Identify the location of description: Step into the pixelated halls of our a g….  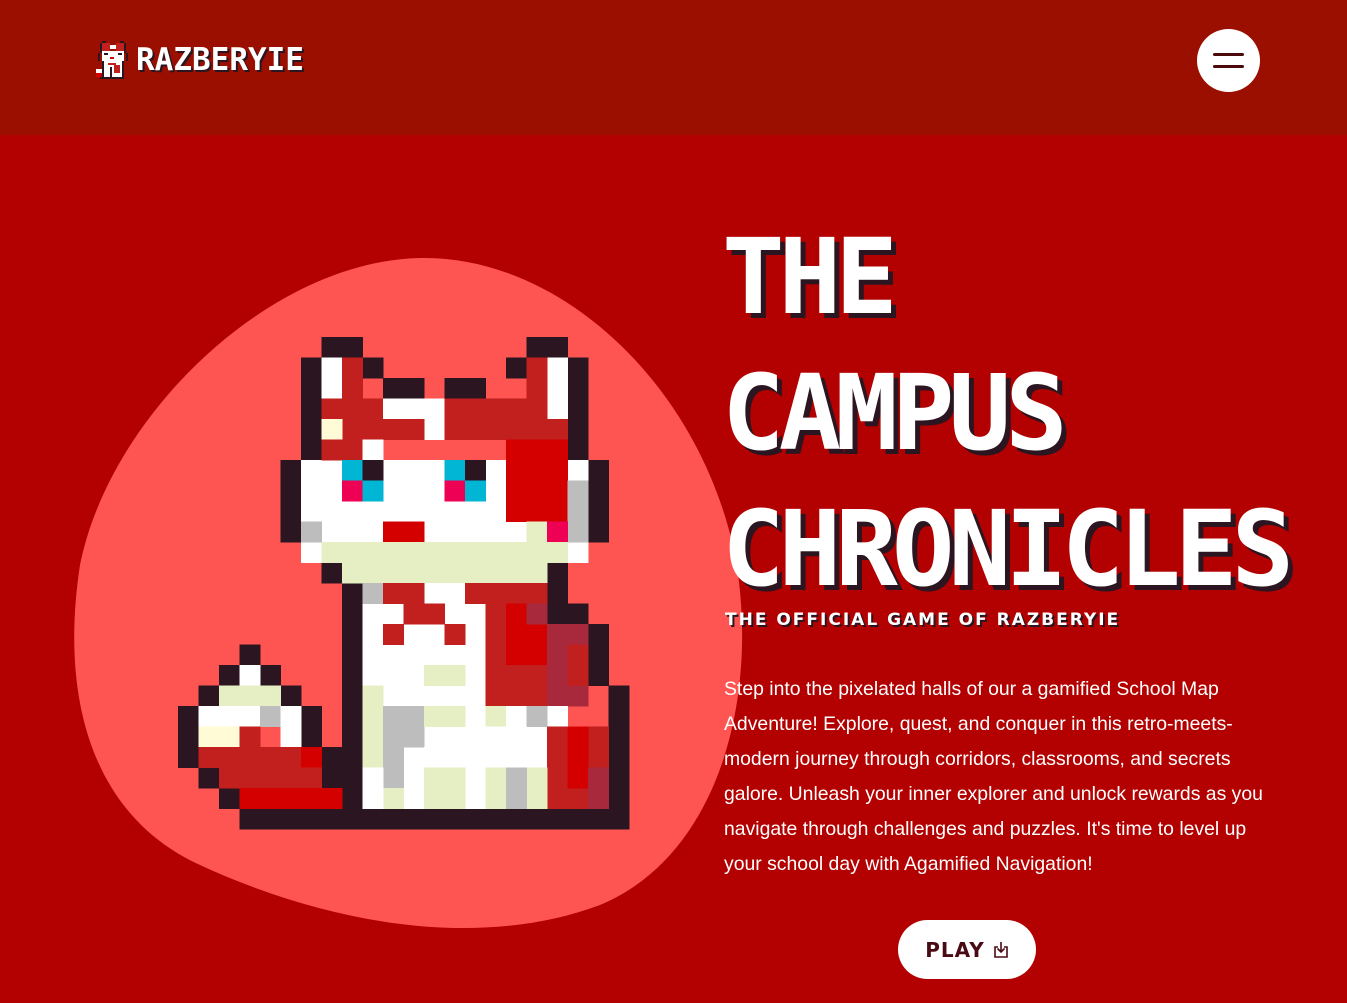
(993, 776).